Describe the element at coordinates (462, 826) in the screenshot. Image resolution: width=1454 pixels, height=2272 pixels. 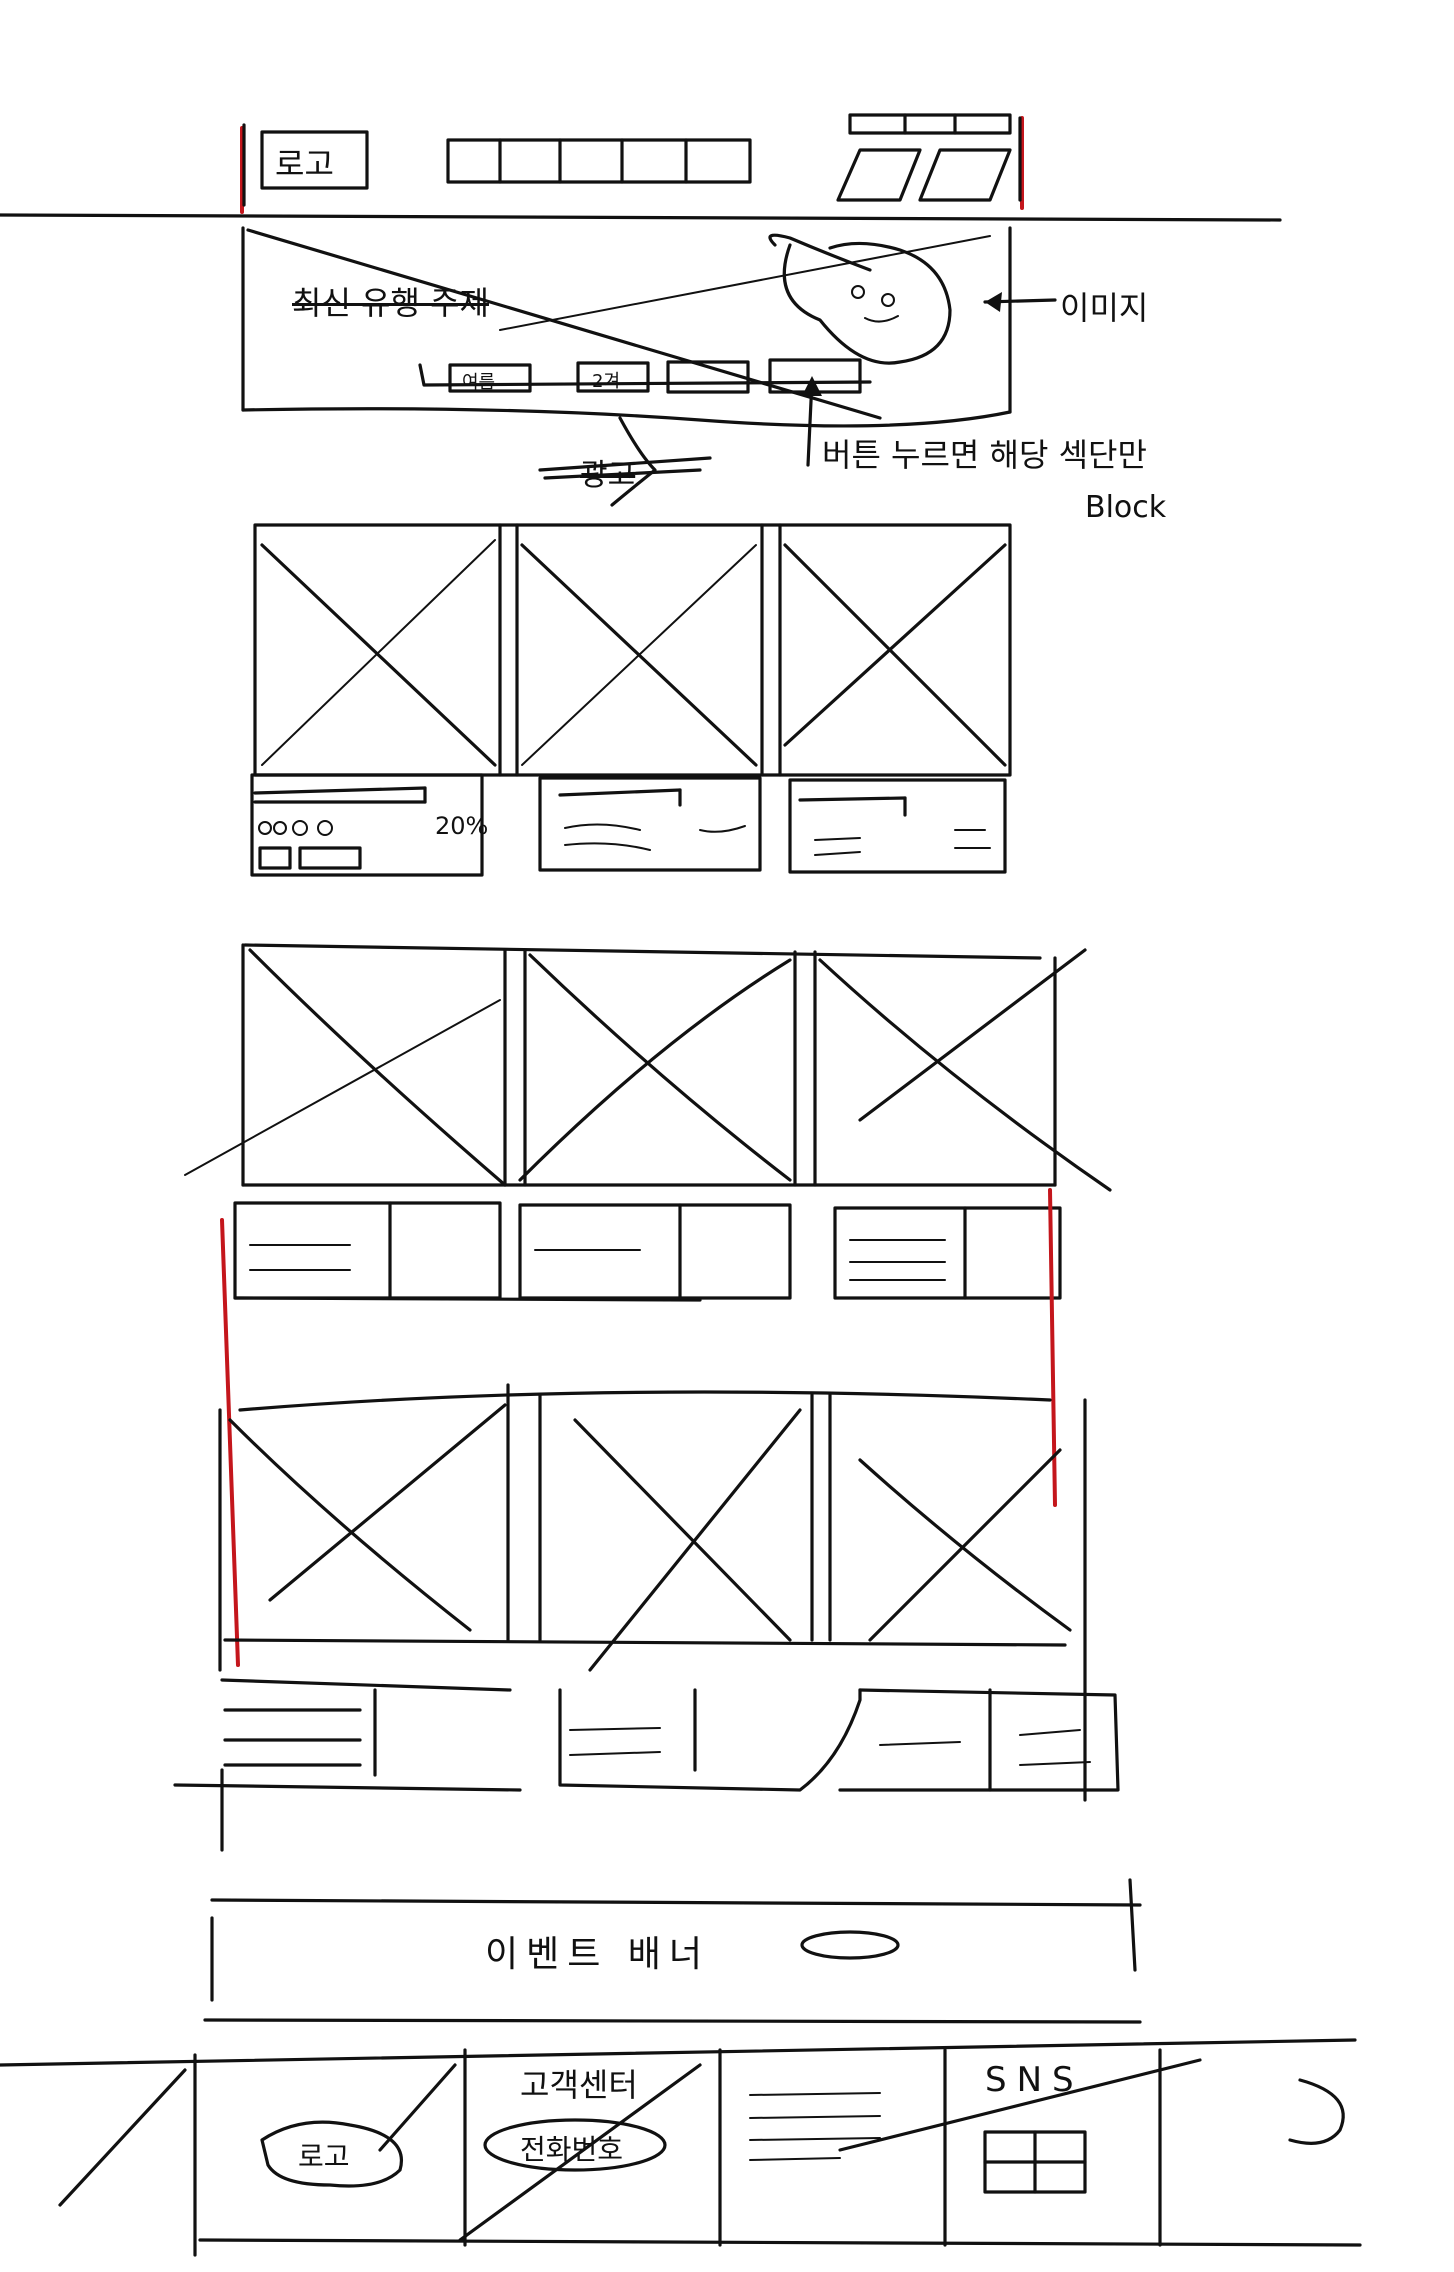
I see `product-1-1-discount: 20%` at that location.